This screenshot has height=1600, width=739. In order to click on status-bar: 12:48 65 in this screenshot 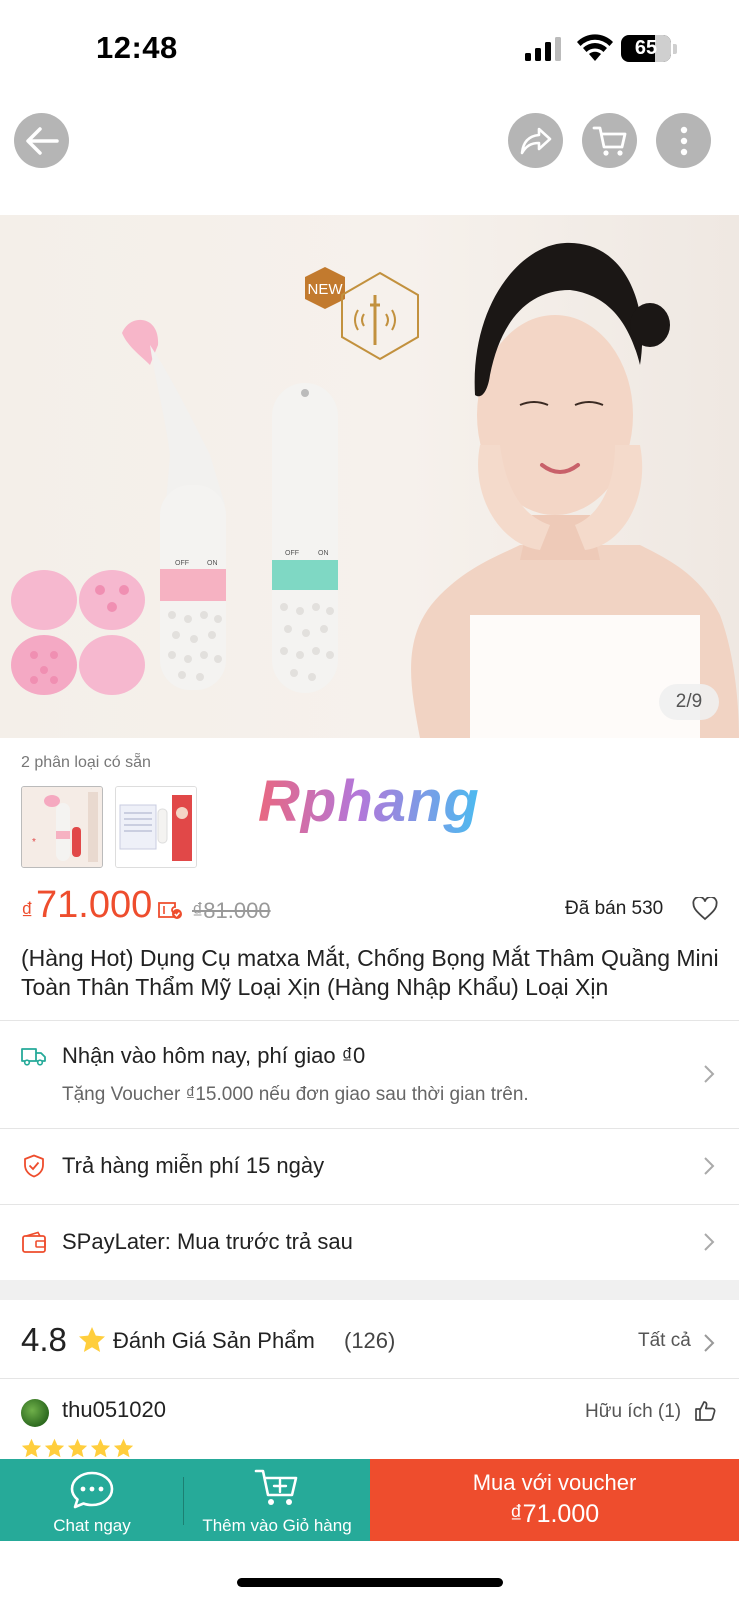, I will do `click(369, 50)`.